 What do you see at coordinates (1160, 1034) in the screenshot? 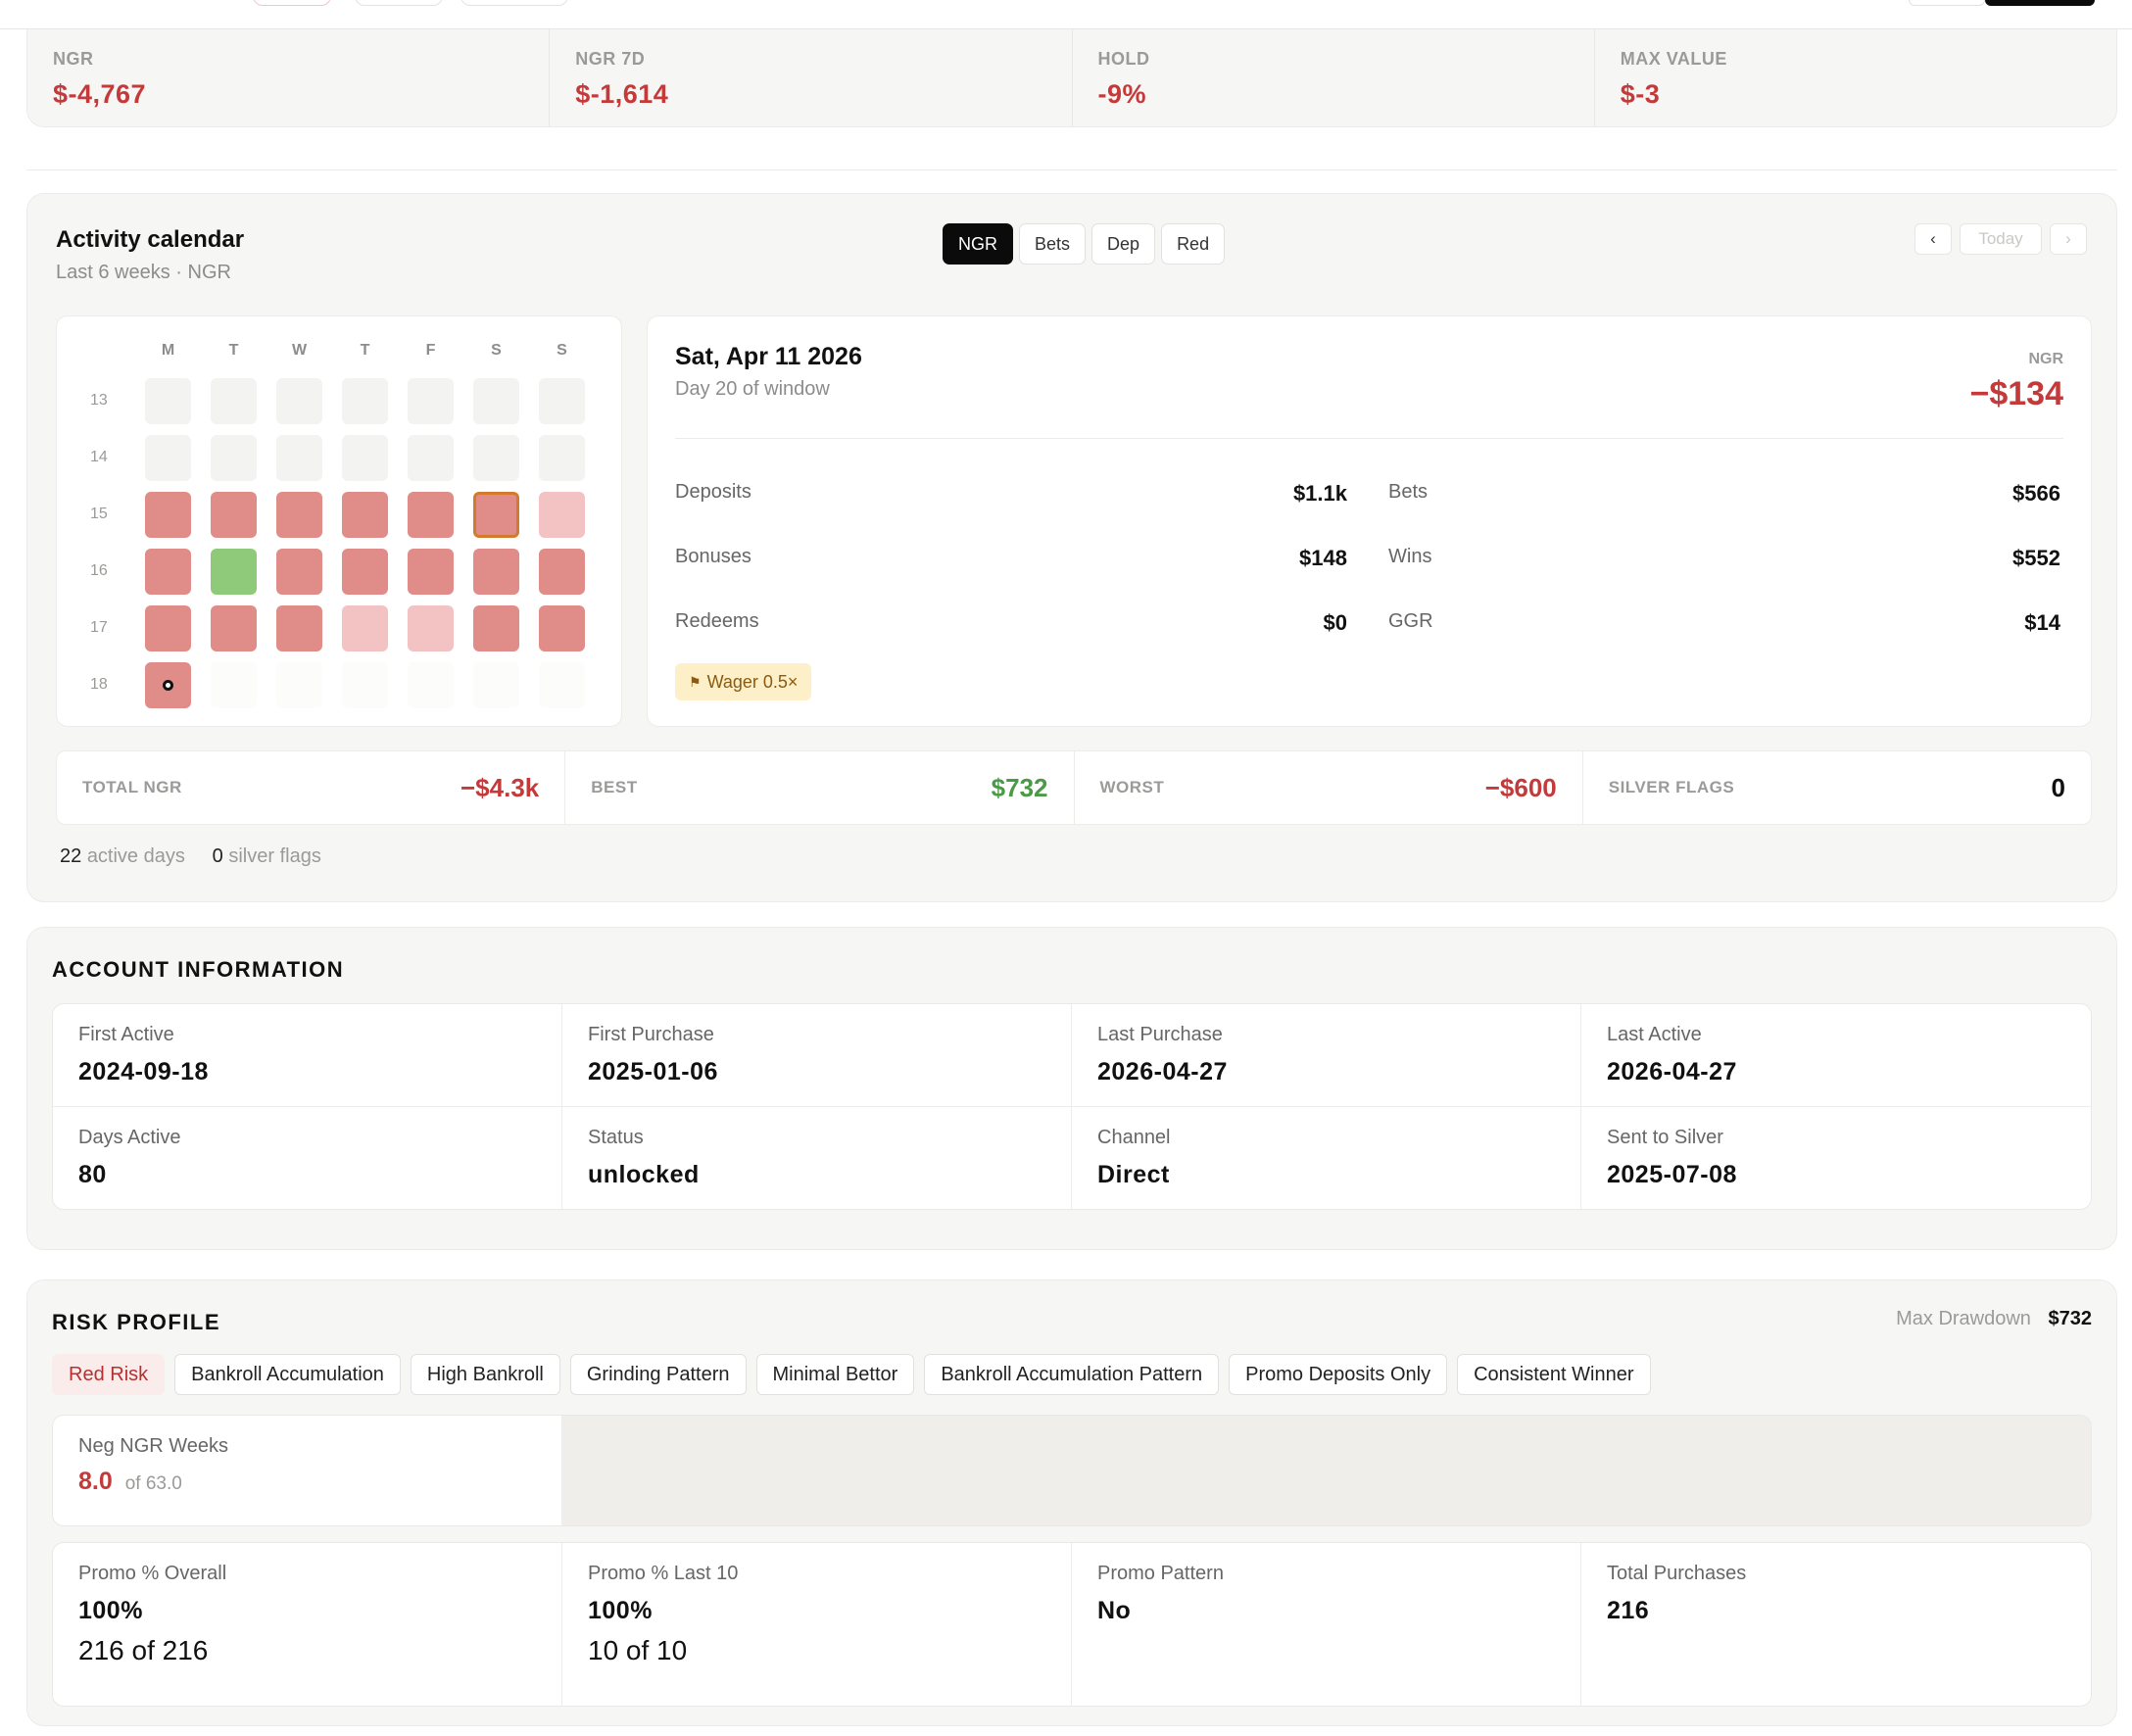
I see `info-label: Last Purchase` at bounding box center [1160, 1034].